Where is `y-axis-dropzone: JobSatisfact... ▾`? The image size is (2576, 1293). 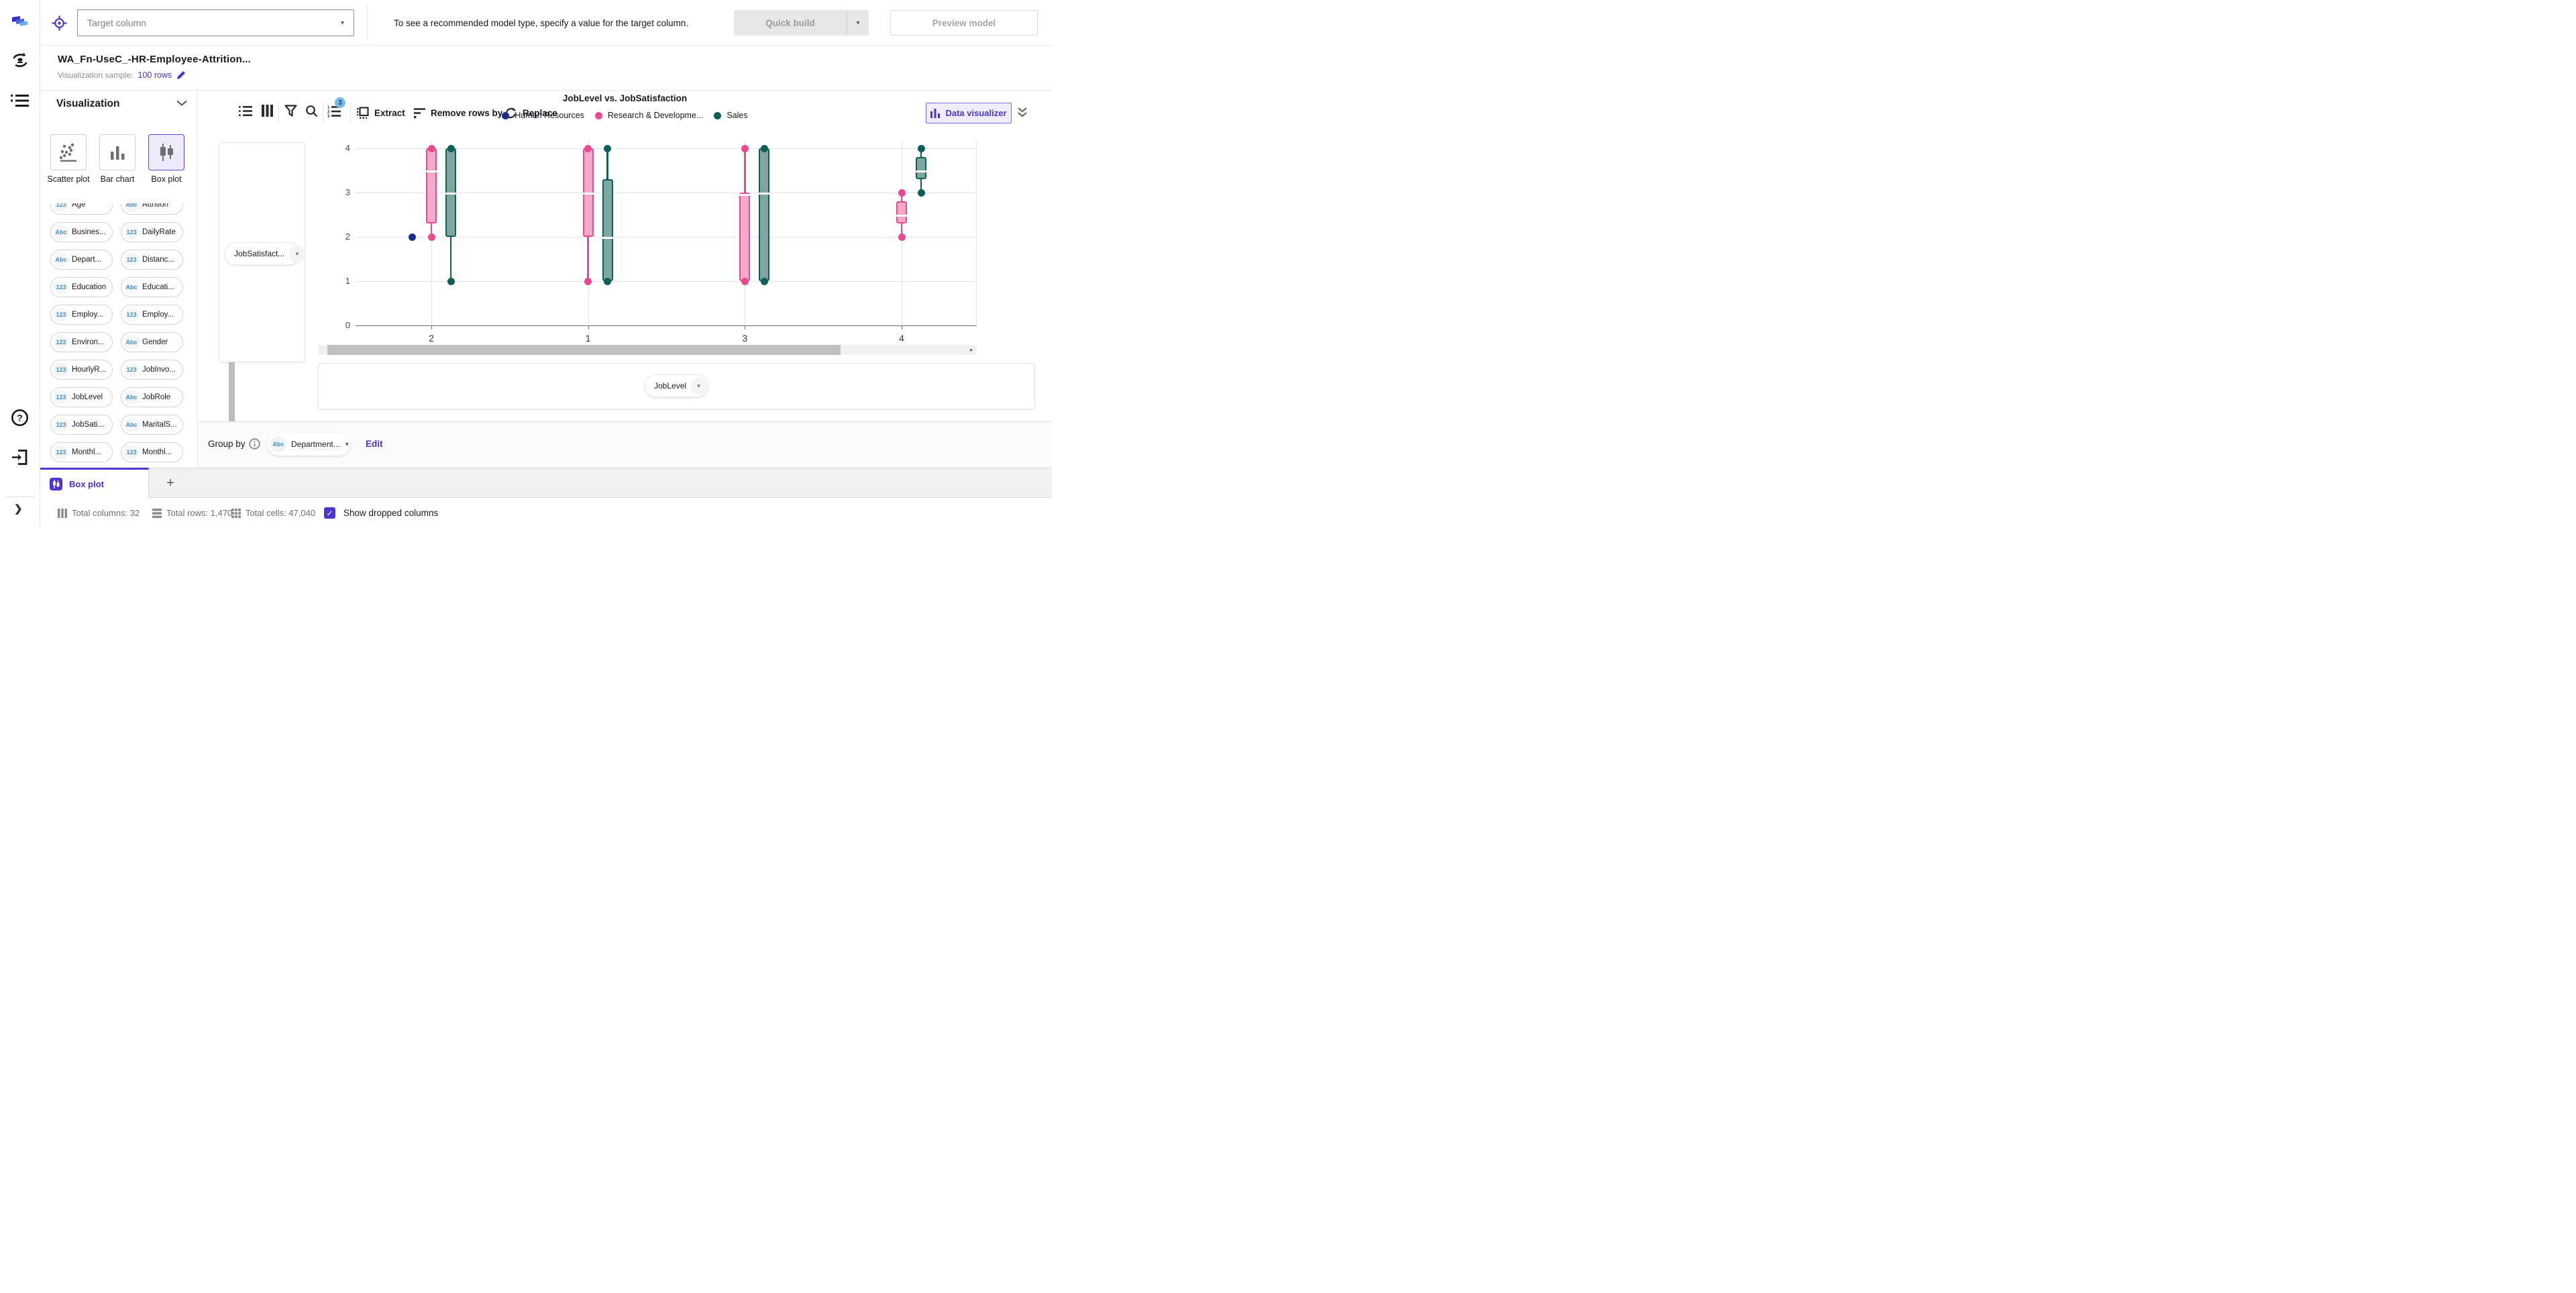 y-axis-dropzone: JobSatisfact... ▾ is located at coordinates (262, 252).